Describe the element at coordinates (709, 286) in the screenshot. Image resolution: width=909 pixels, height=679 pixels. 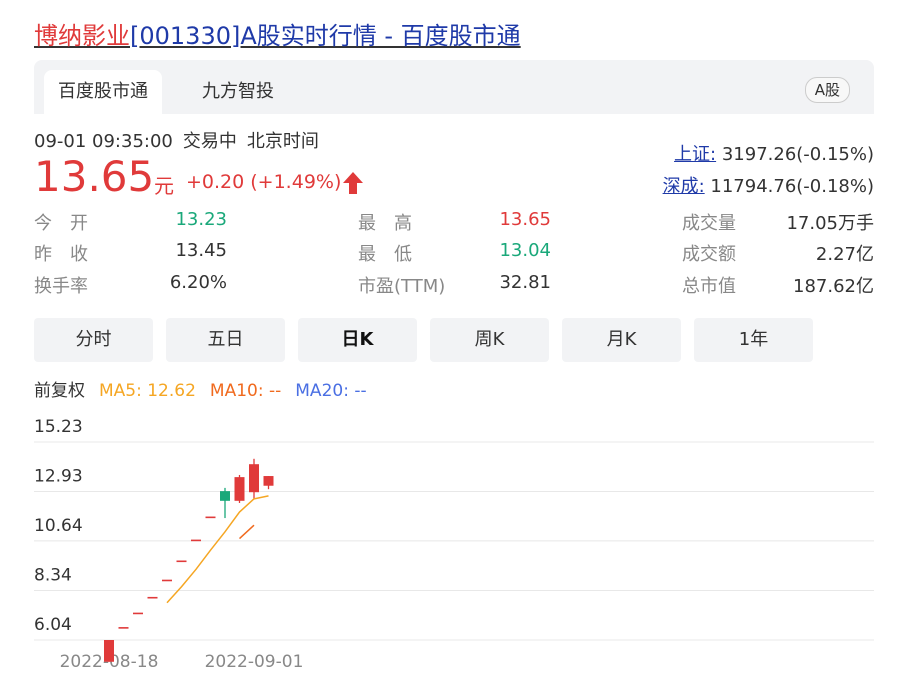
I see `stat-label-market-cap: 总市值` at that location.